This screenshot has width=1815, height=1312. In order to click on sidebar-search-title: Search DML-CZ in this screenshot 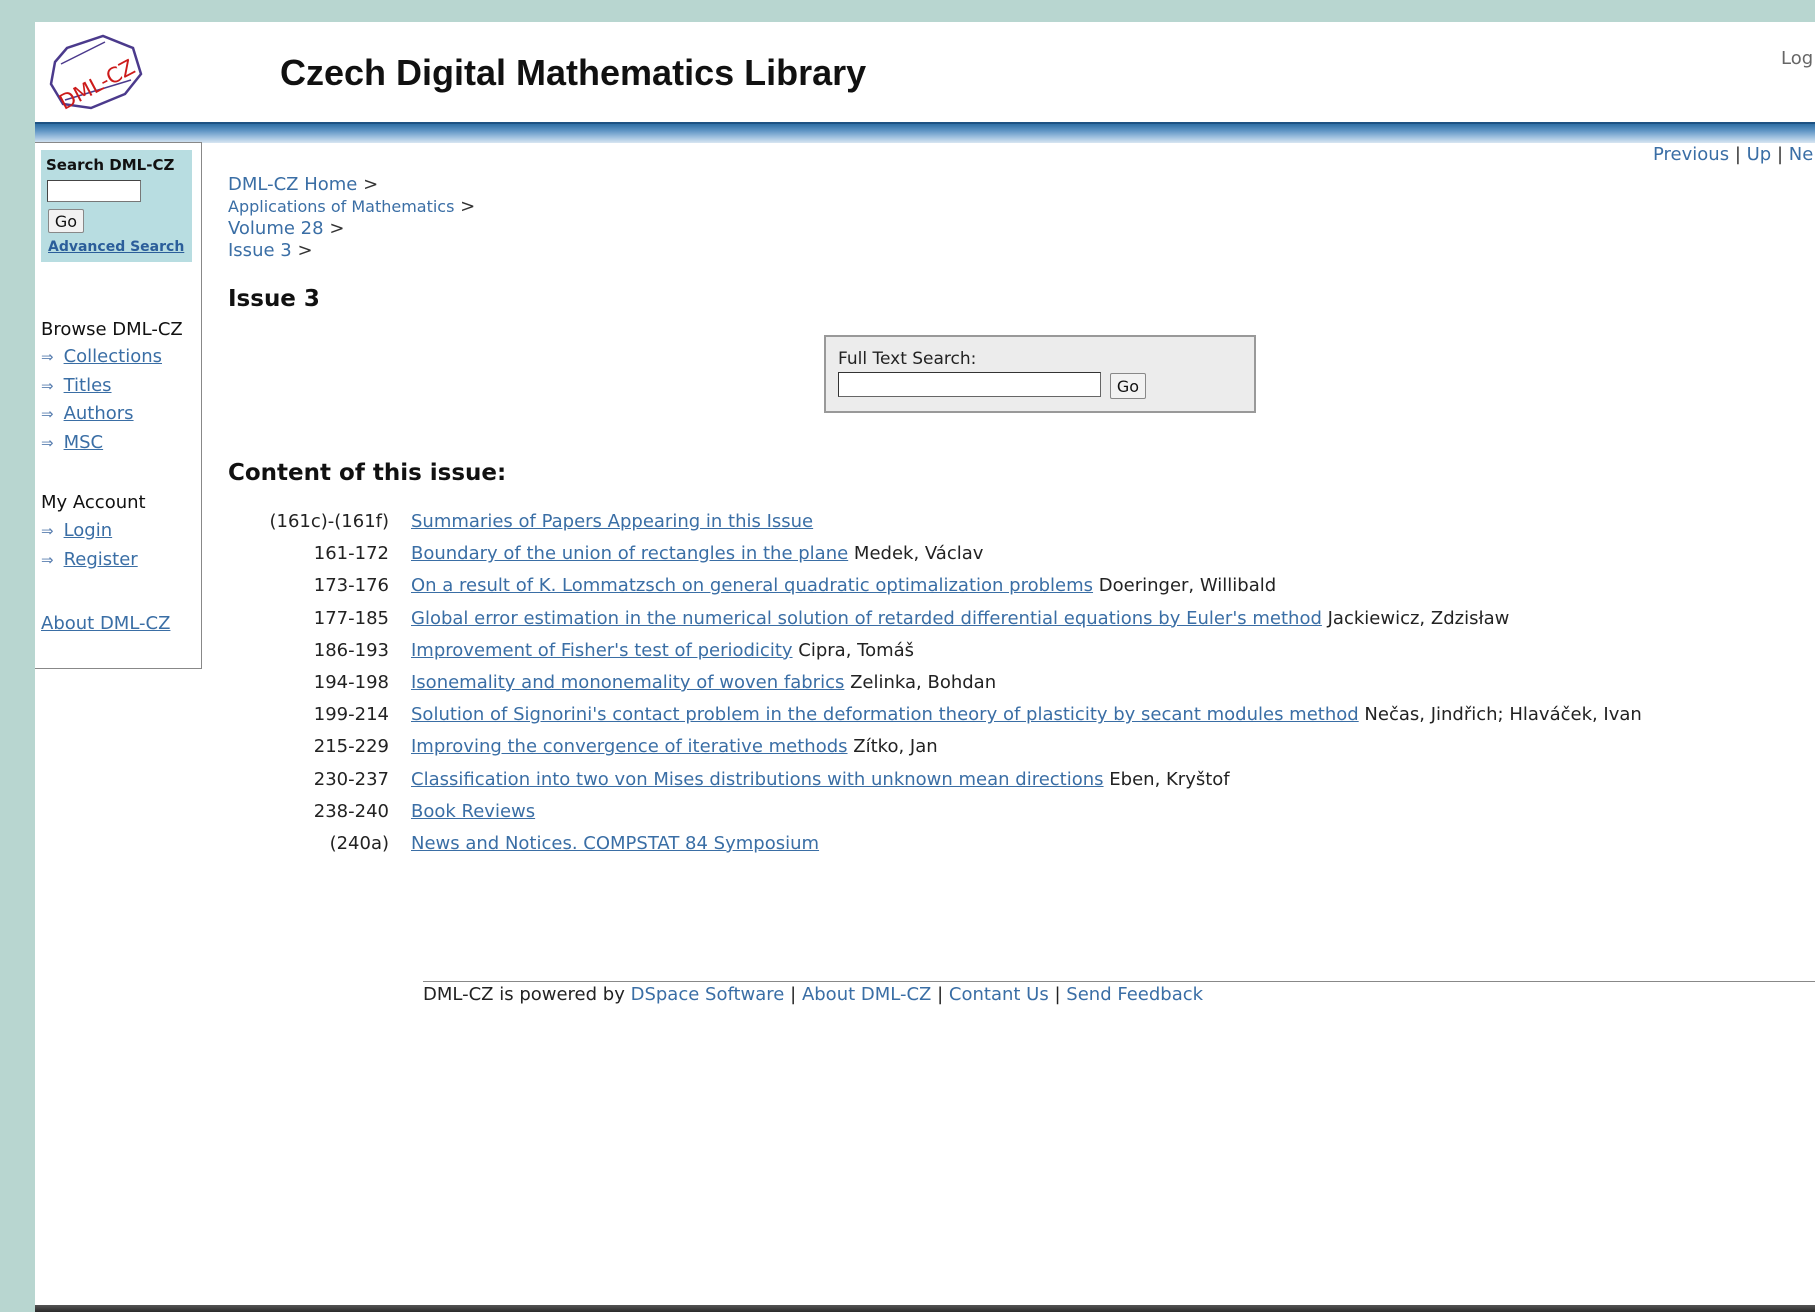, I will do `click(110, 165)`.